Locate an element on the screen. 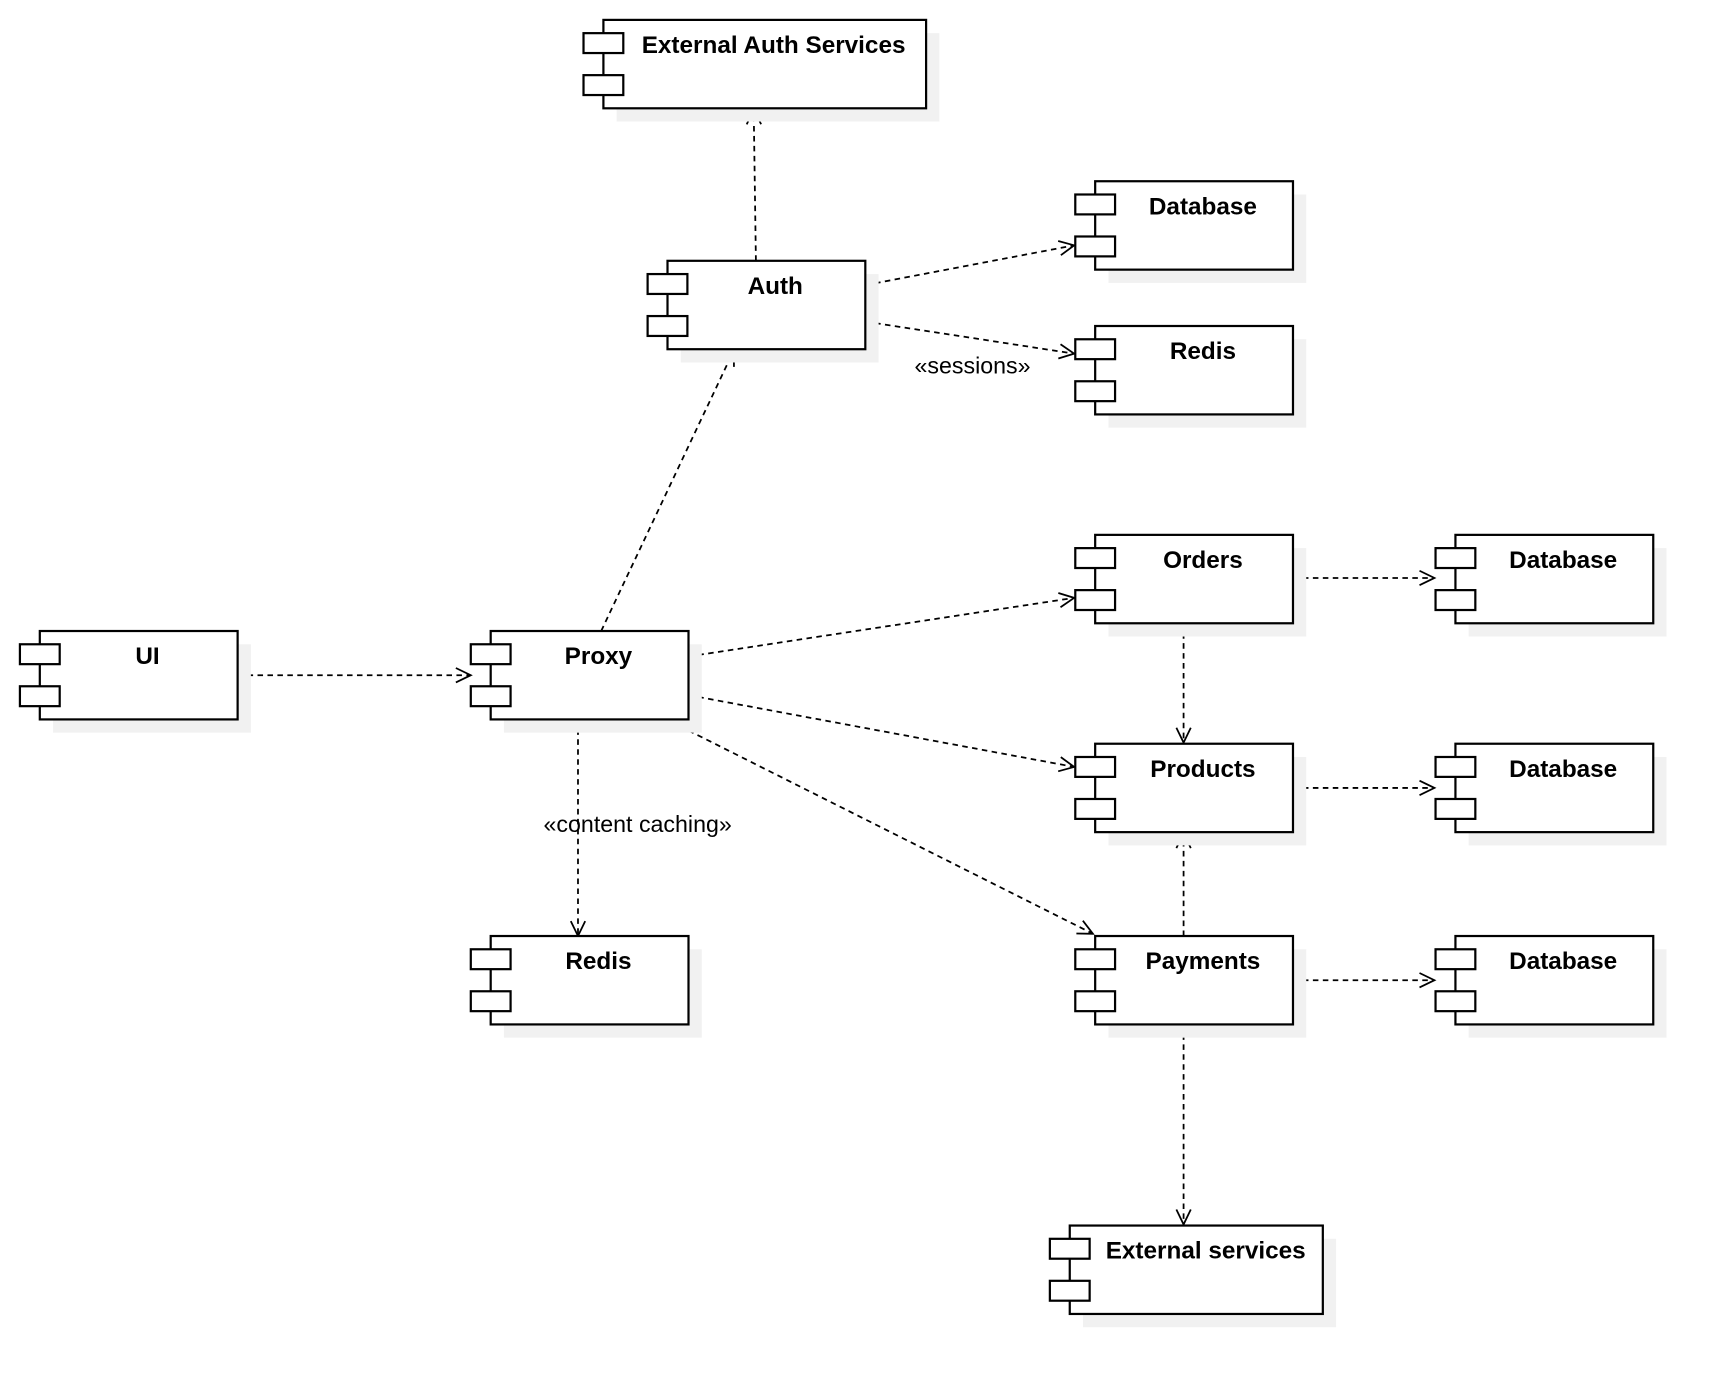 The image size is (1724, 1388). component-db-orders: Database is located at coordinates (1550, 585).